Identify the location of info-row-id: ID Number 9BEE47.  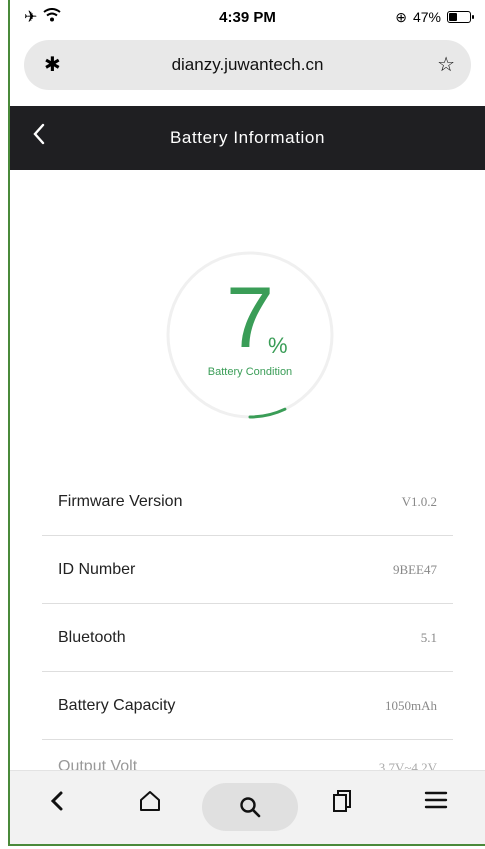
(247, 570).